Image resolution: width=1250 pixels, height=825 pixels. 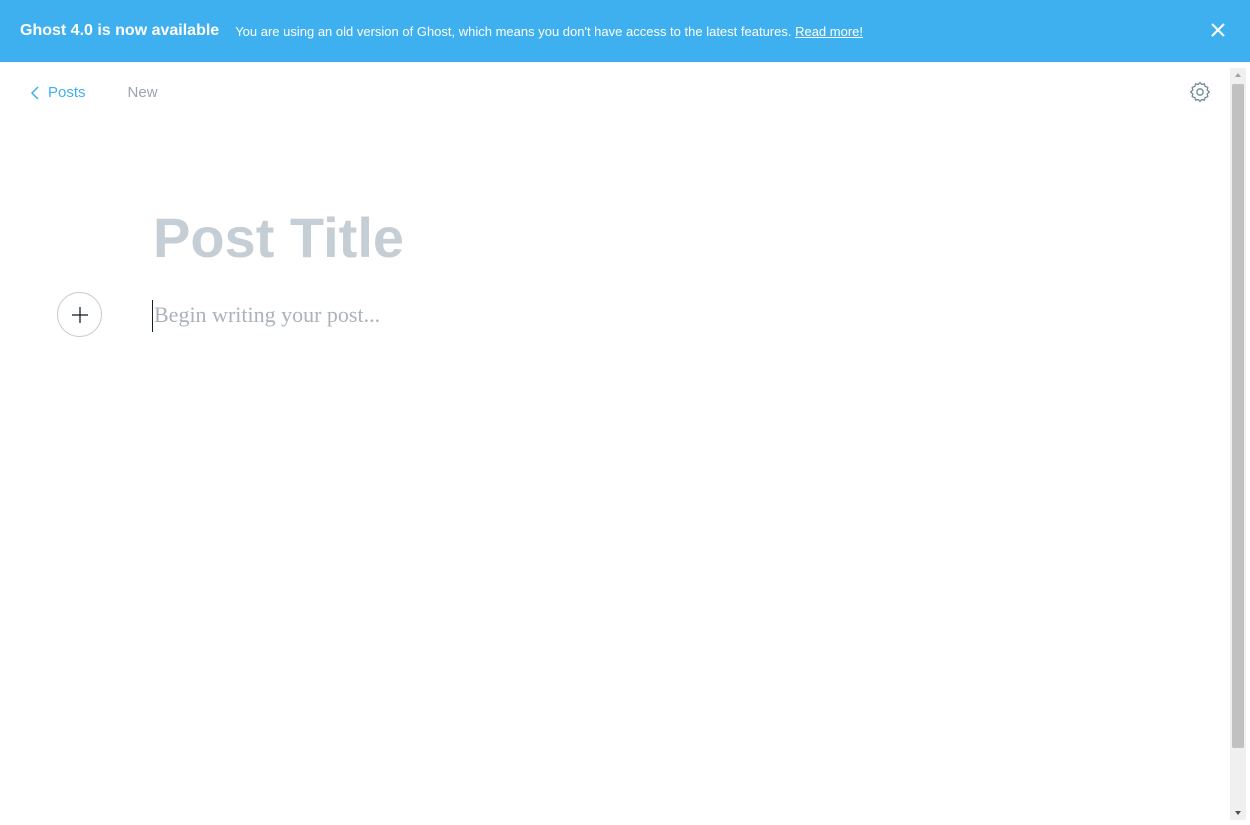 I want to click on post-status: New, so click(x=142, y=92).